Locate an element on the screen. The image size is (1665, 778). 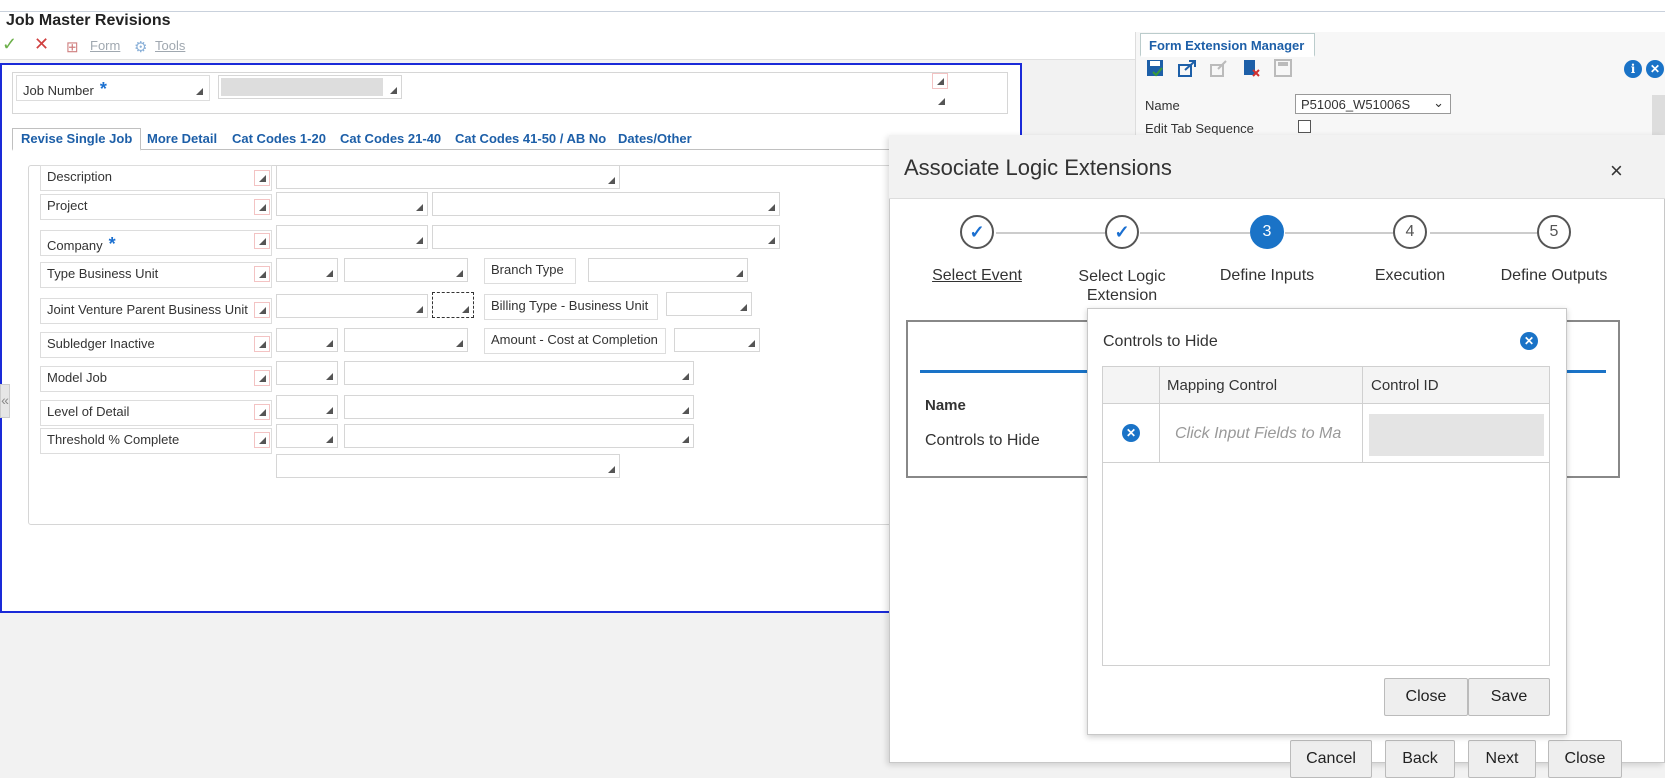
job-number-value is located at coordinates (302, 87).